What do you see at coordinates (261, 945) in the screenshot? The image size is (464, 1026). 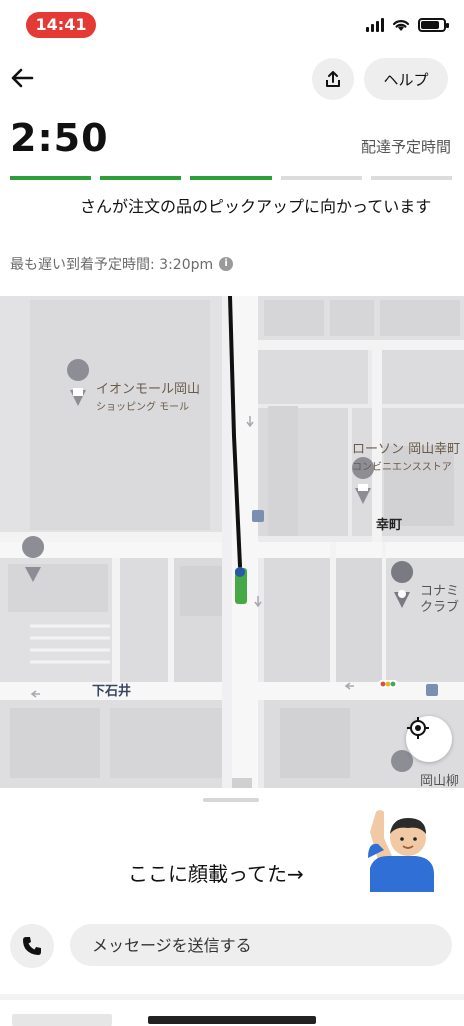 I see `message-input` at bounding box center [261, 945].